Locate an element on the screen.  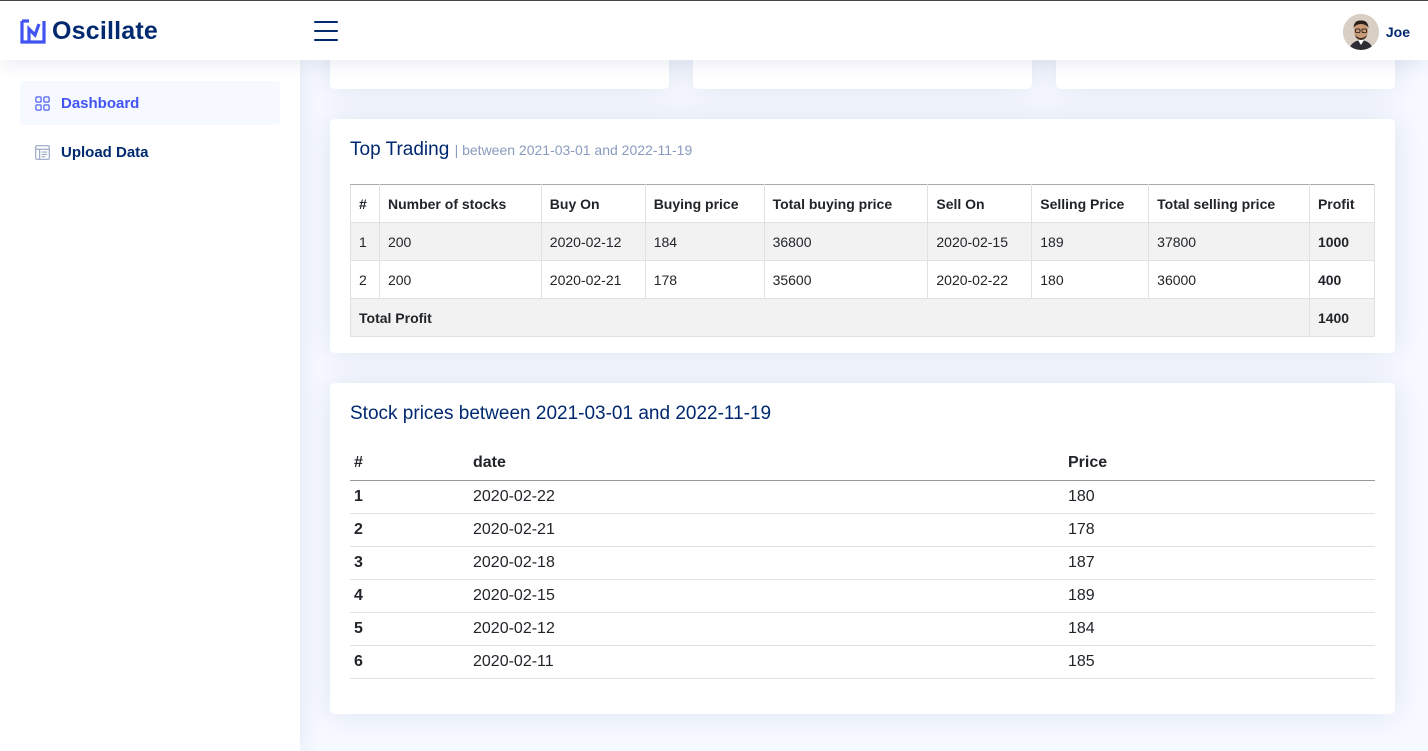
column-header: Buy On is located at coordinates (593, 203).